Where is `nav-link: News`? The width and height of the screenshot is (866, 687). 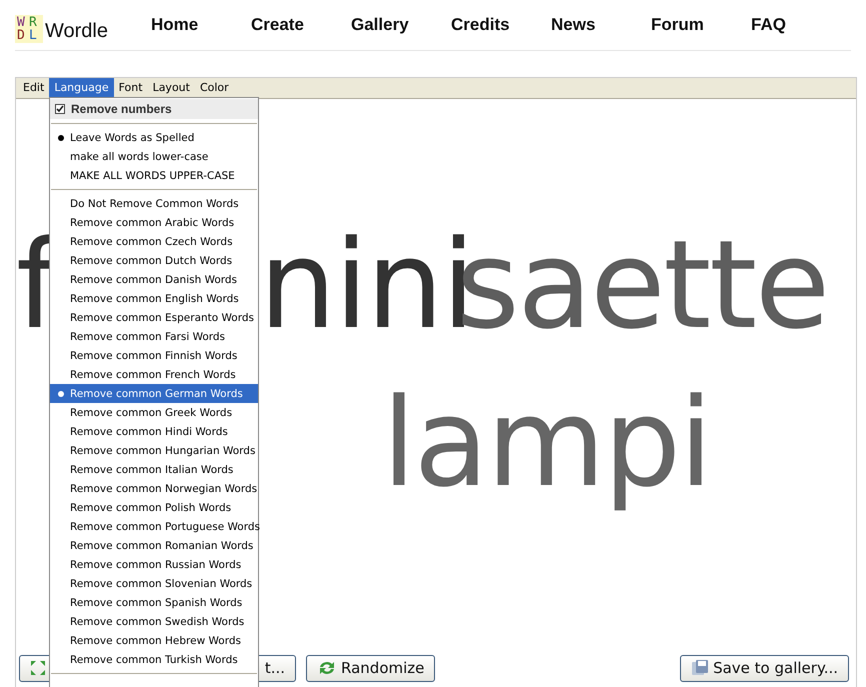 nav-link: News is located at coordinates (601, 25).